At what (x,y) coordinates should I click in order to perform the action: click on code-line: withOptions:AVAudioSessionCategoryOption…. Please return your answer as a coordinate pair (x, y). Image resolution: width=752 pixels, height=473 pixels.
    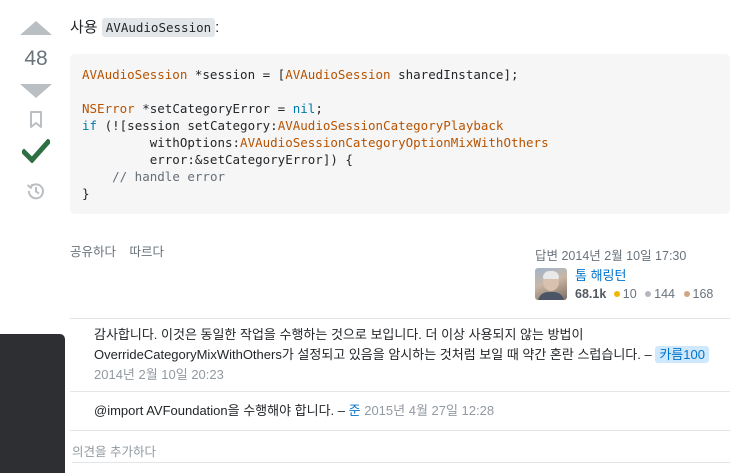
    Looking at the image, I should click on (315, 142).